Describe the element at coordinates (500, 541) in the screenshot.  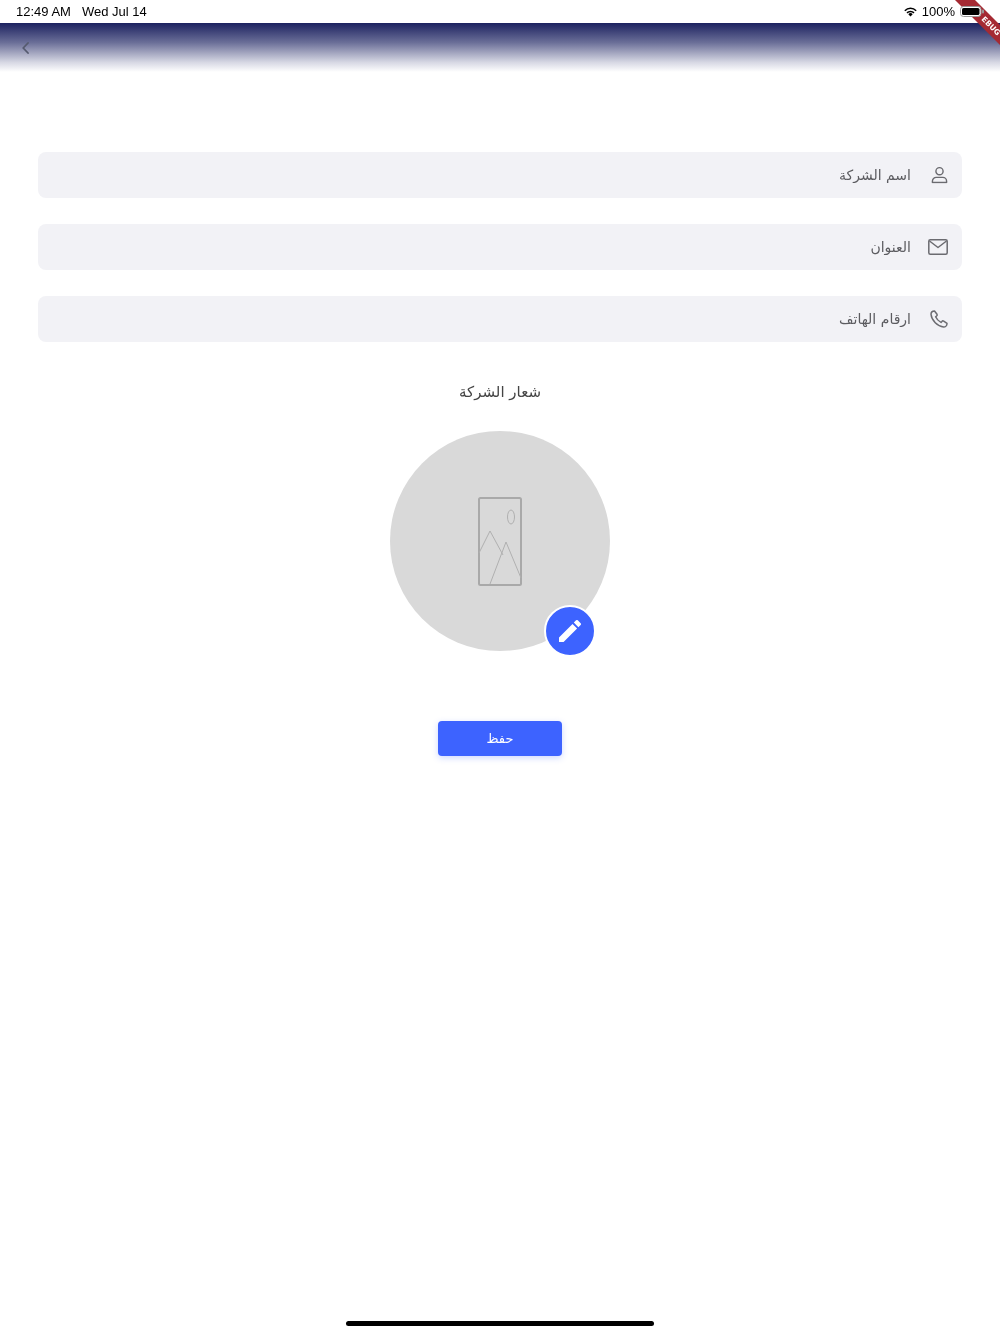
I see `image-icon` at that location.